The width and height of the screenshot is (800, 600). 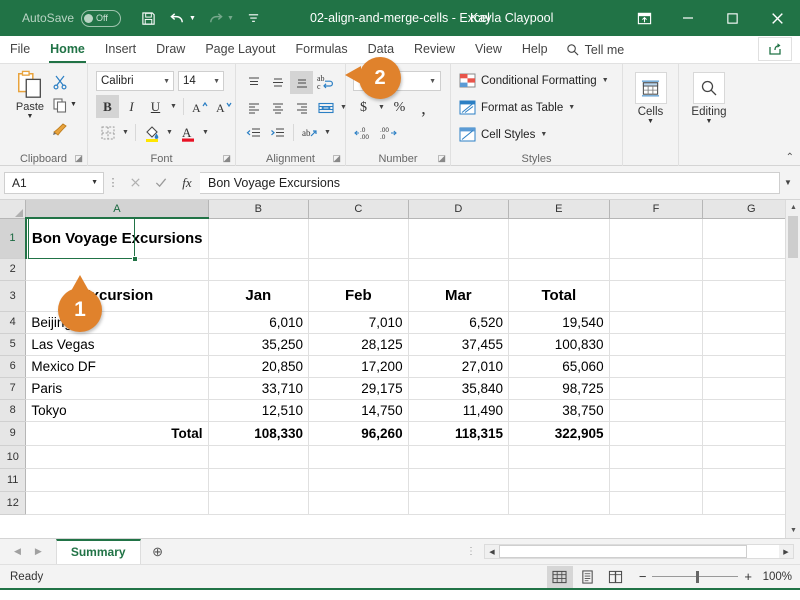 What do you see at coordinates (748, 576) in the screenshot?
I see `zoom-in-button: +` at bounding box center [748, 576].